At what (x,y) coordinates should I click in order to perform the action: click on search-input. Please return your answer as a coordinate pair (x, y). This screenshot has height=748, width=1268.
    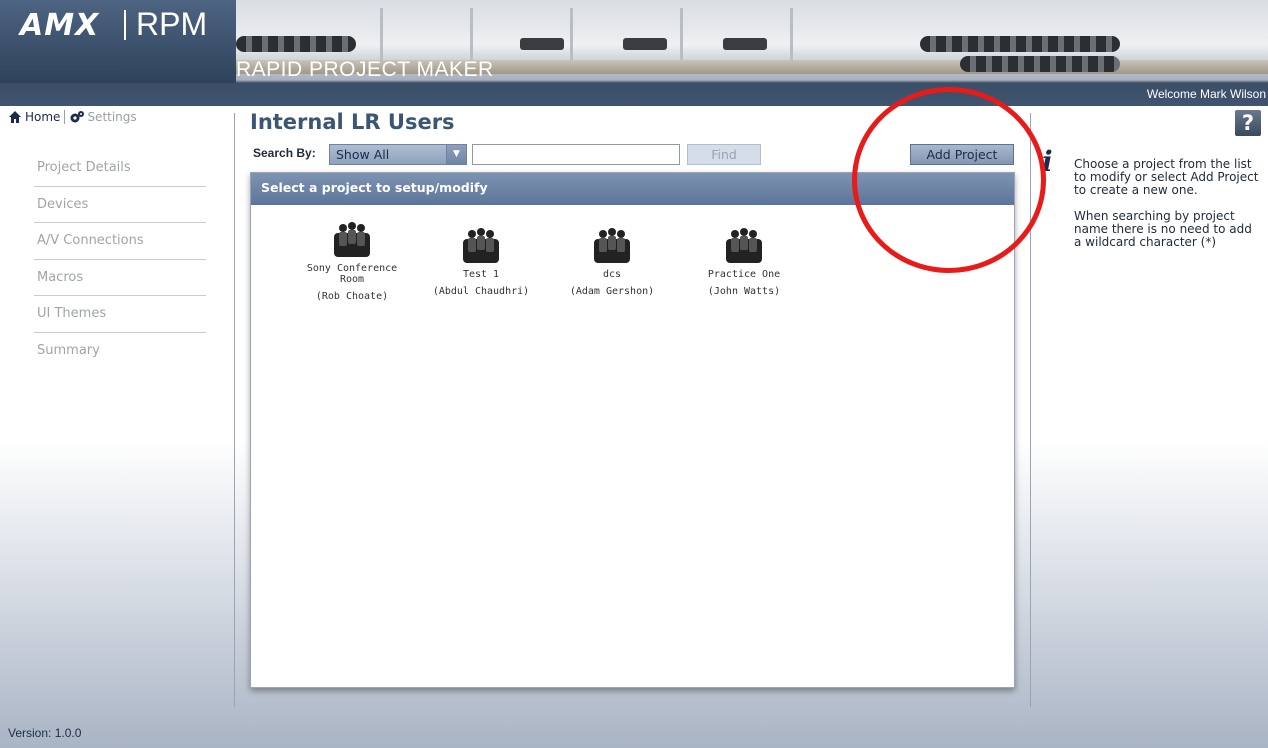
    Looking at the image, I should click on (576, 154).